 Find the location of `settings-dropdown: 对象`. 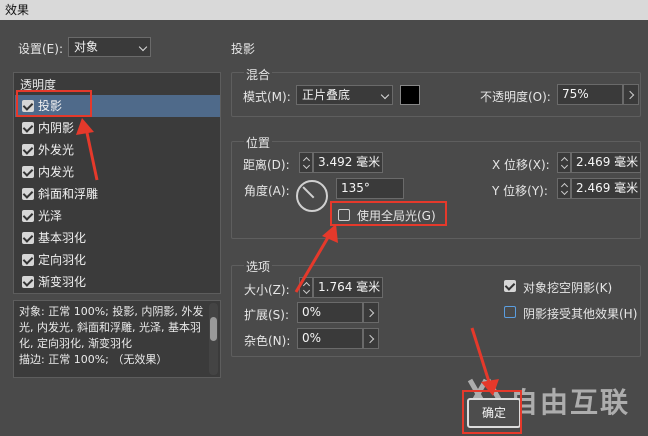

settings-dropdown: 对象 is located at coordinates (109, 47).